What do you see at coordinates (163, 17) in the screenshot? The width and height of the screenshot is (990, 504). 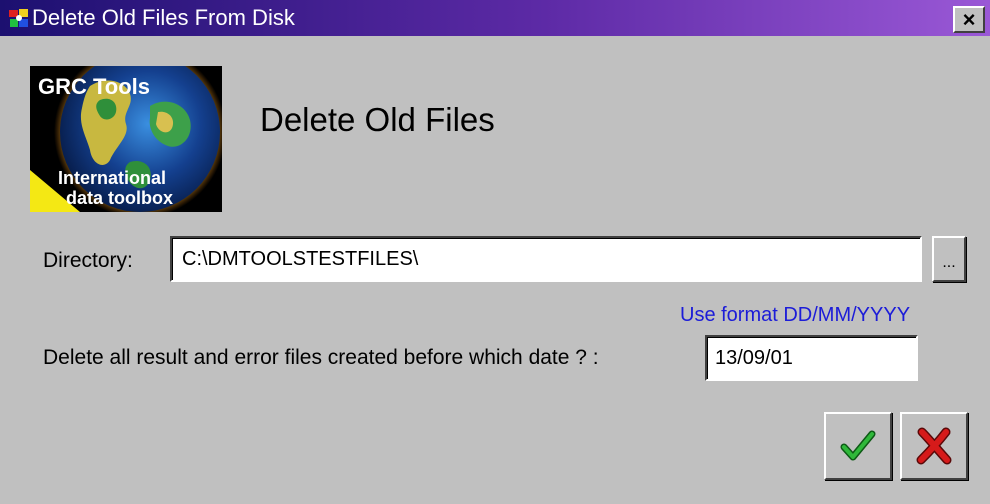 I see `window-title: Delete Old Files From Disk` at bounding box center [163, 17].